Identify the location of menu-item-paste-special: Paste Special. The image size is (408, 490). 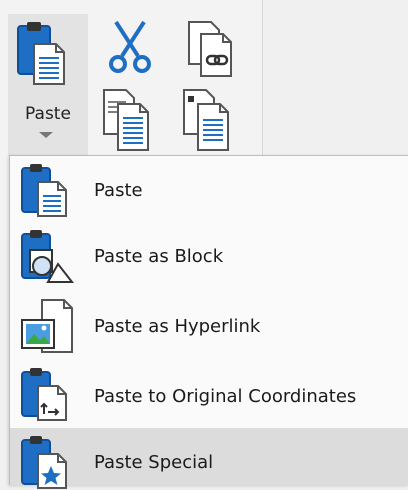
(209, 458).